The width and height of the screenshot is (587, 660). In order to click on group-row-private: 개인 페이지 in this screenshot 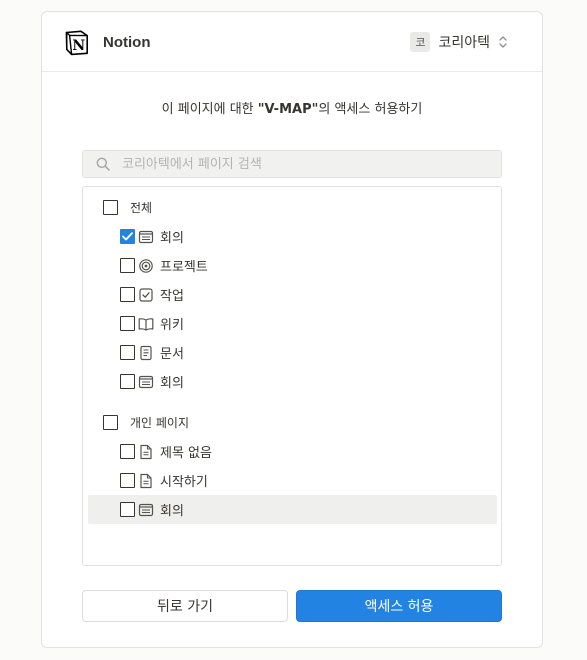, I will do `click(146, 422)`.